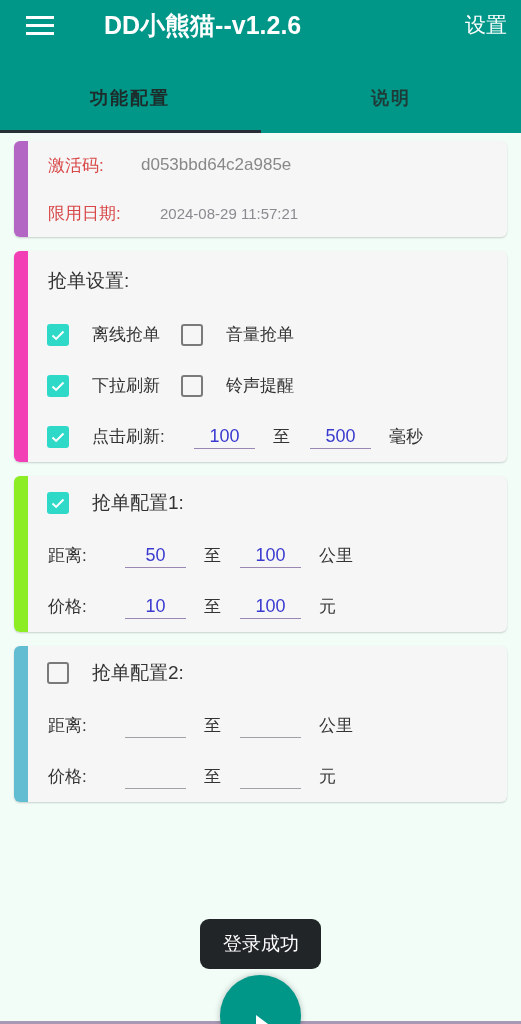 The image size is (521, 1024). What do you see at coordinates (203, 25) in the screenshot?
I see `app-title: DD小熊猫--v1.2.6` at bounding box center [203, 25].